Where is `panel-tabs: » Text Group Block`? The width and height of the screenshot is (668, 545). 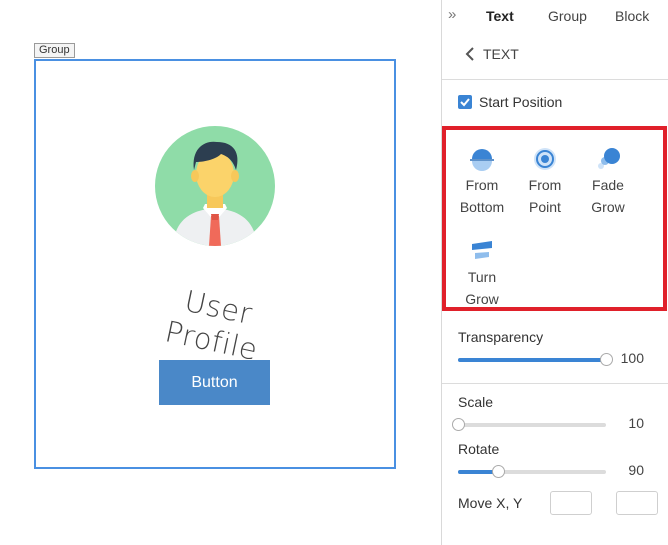 panel-tabs: » Text Group Block is located at coordinates (555, 16).